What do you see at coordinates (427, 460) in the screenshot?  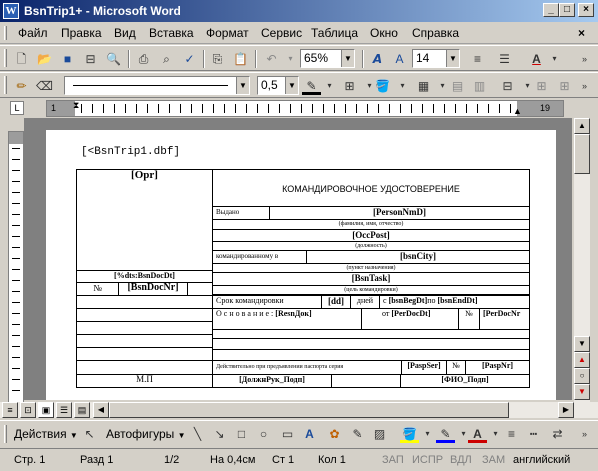 I see `status-trk: ИСПР` at bounding box center [427, 460].